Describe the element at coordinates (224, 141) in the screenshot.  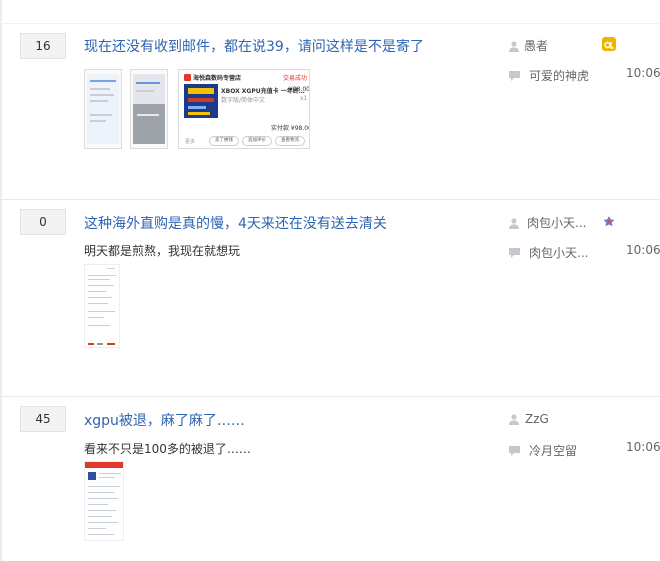
I see `ad-button-sell: 卖了换钱` at that location.